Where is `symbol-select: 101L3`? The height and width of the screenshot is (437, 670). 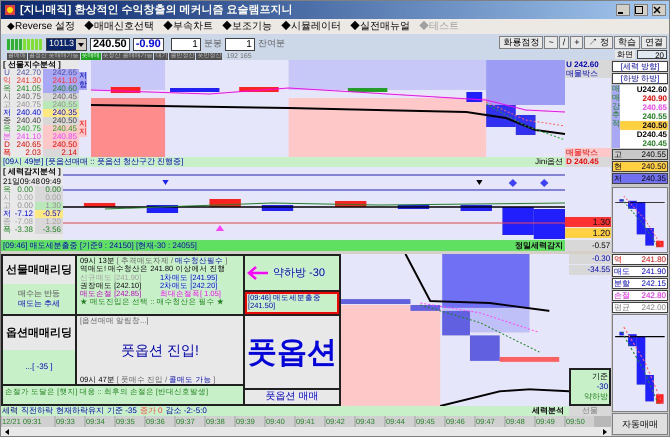 symbol-select: 101L3 is located at coordinates (67, 44).